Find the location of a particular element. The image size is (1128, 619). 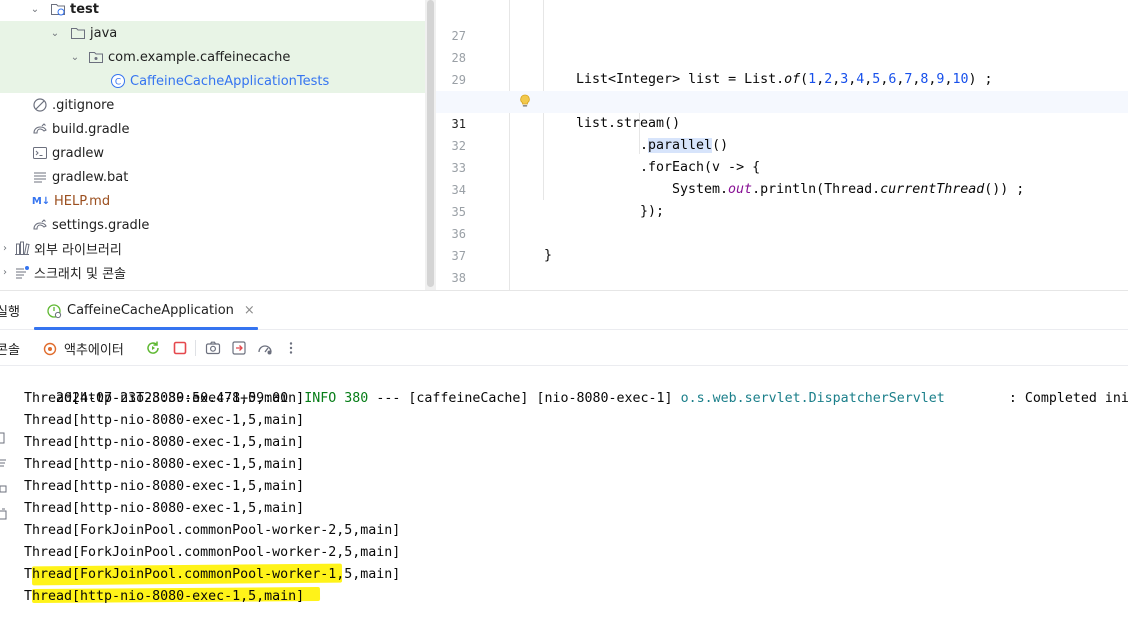

toolbar-separator is located at coordinates (195, 348).